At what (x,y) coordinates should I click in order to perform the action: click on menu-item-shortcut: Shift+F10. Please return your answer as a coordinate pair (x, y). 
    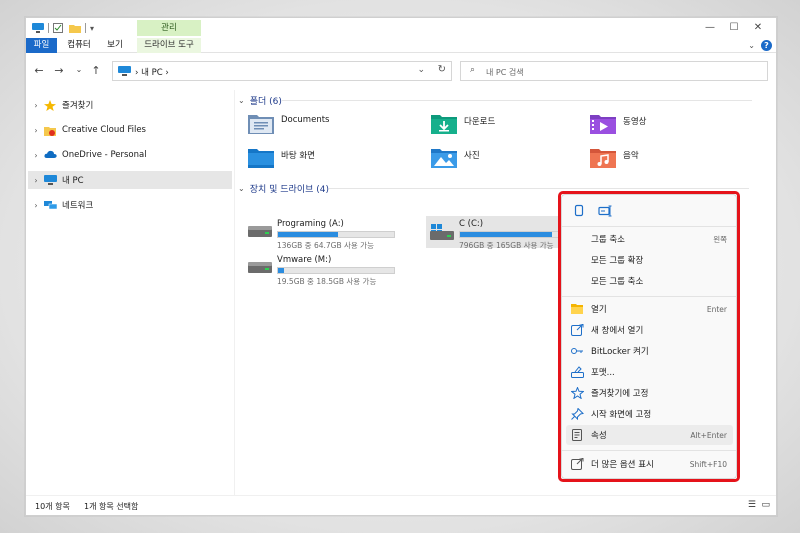
    Looking at the image, I should click on (708, 464).